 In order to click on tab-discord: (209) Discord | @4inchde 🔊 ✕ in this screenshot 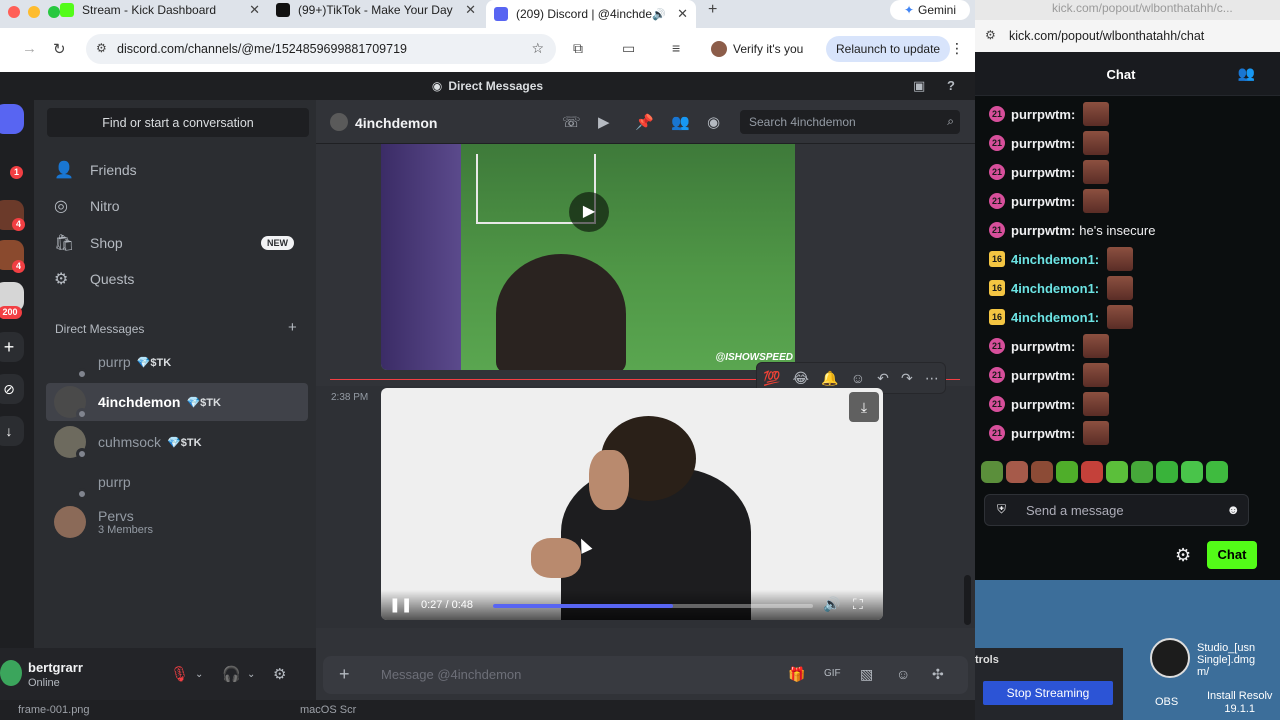, I will do `click(591, 14)`.